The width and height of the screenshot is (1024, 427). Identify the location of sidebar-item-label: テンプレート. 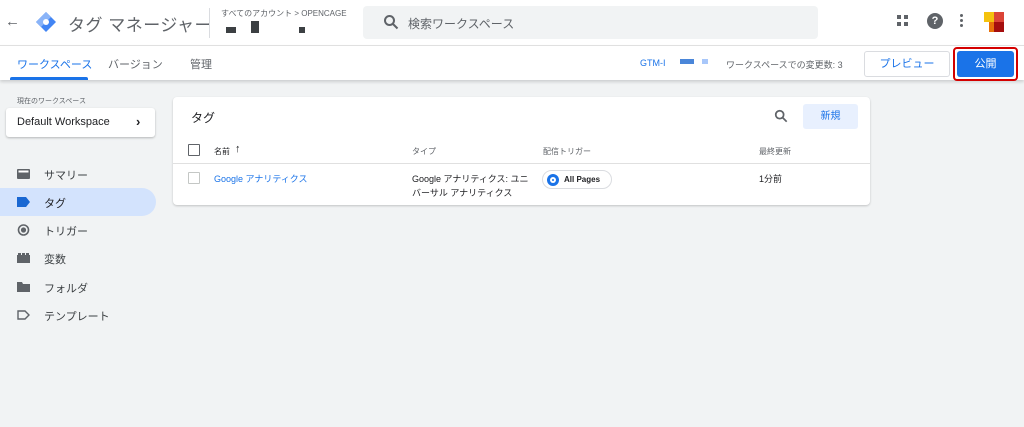
(77, 317).